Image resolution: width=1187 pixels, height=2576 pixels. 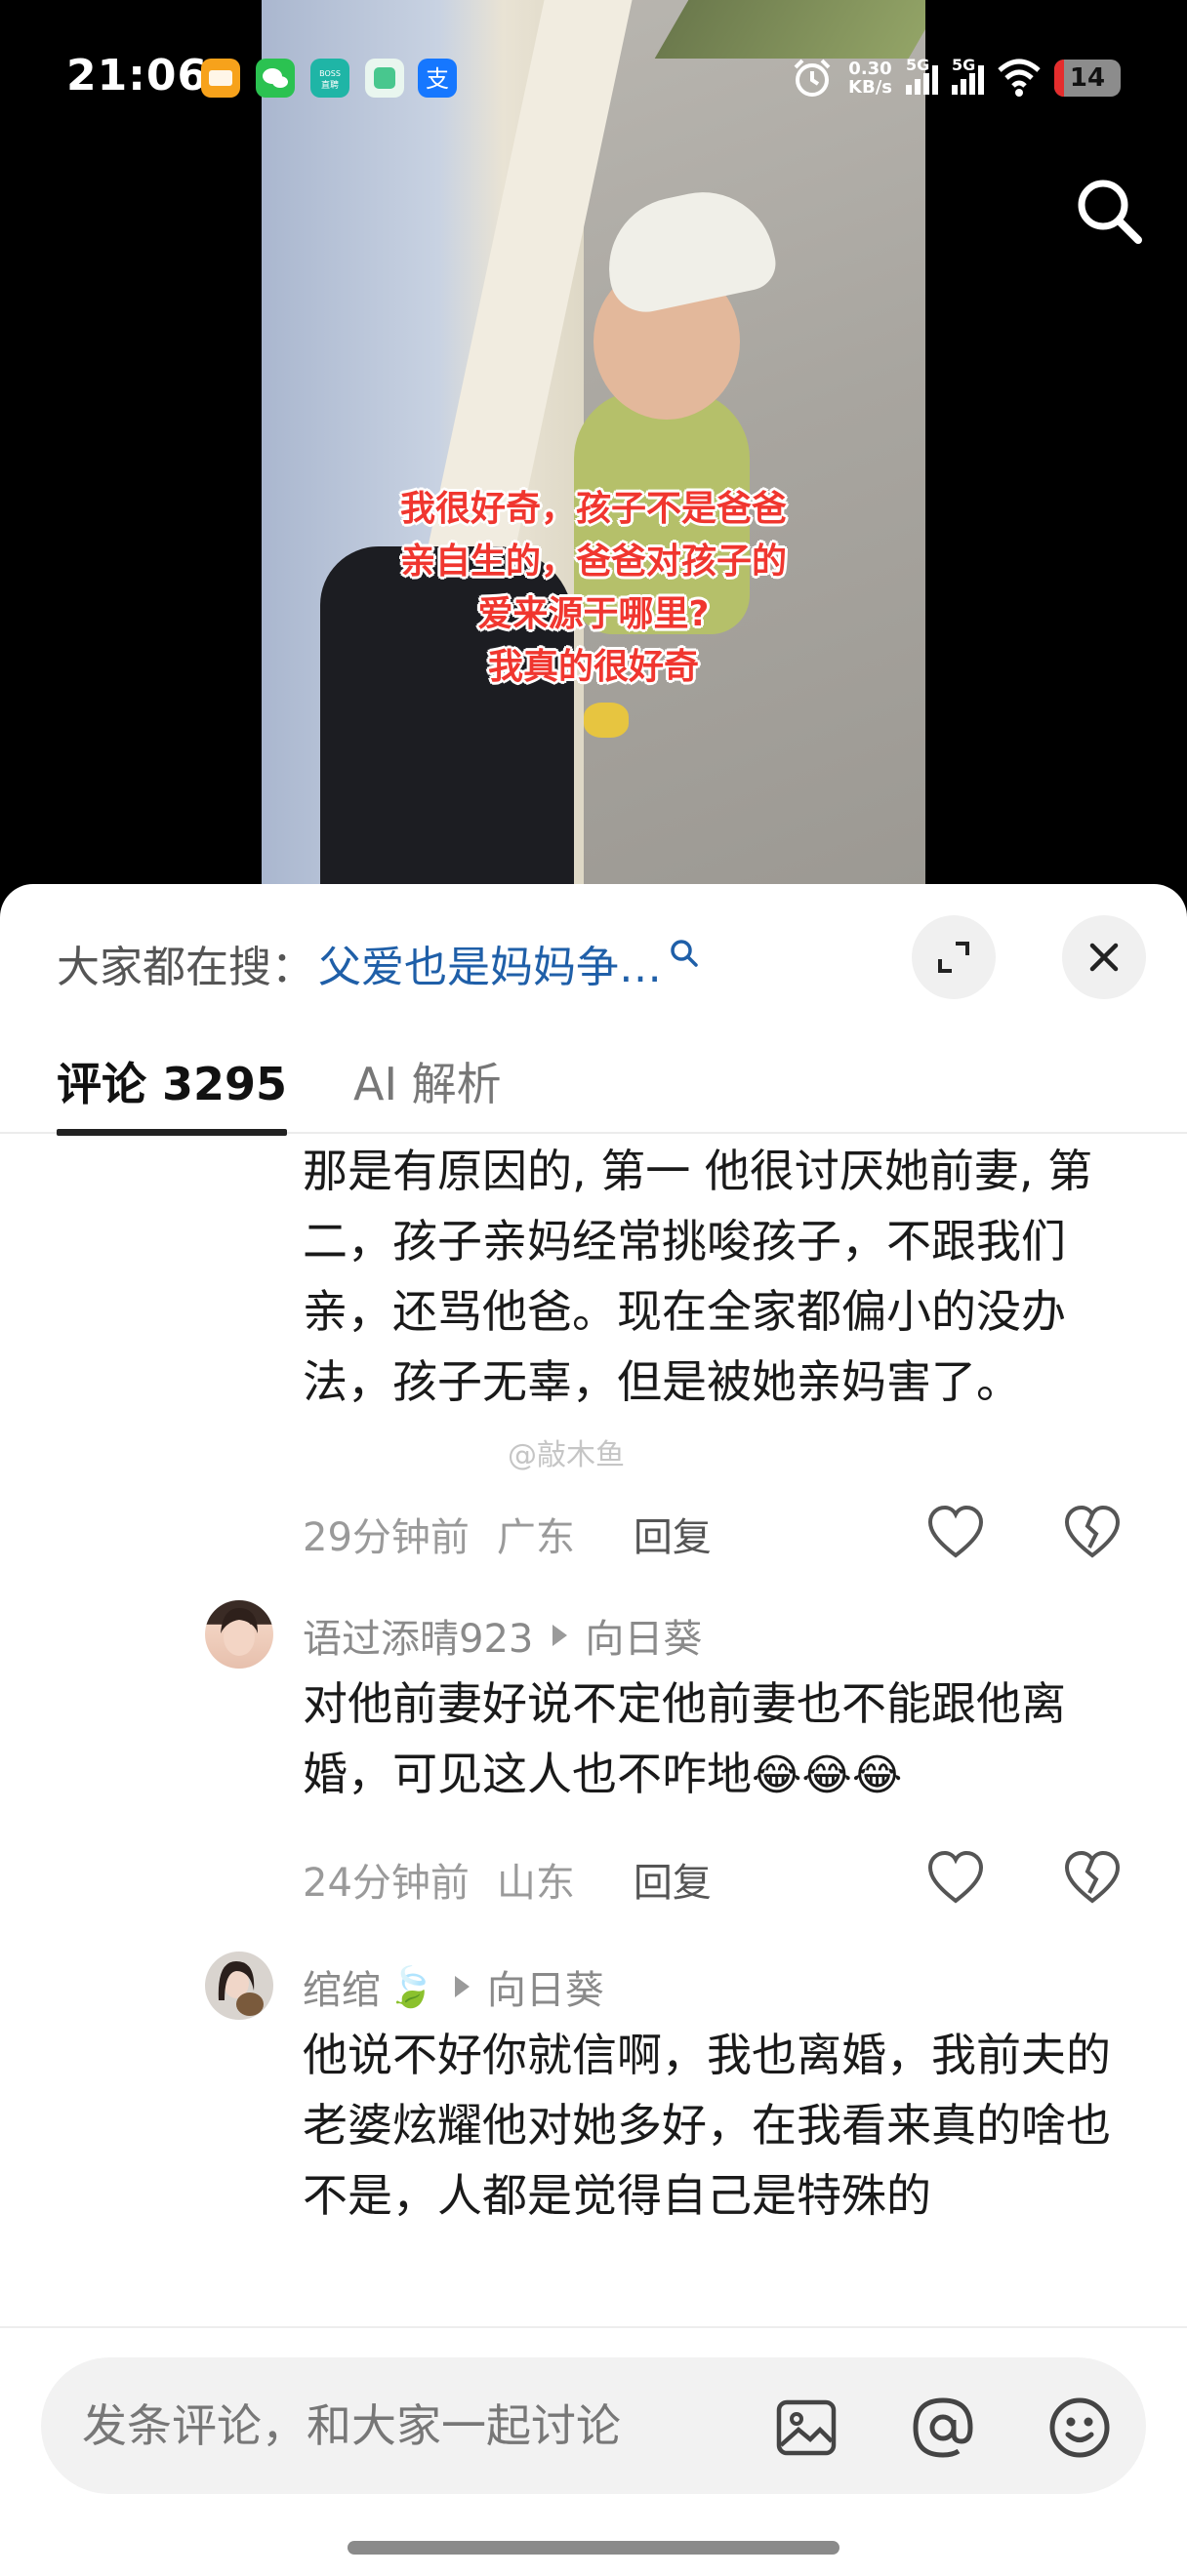 I want to click on comment-header: 绾绾 🍃 向日葵, so click(x=453, y=1986).